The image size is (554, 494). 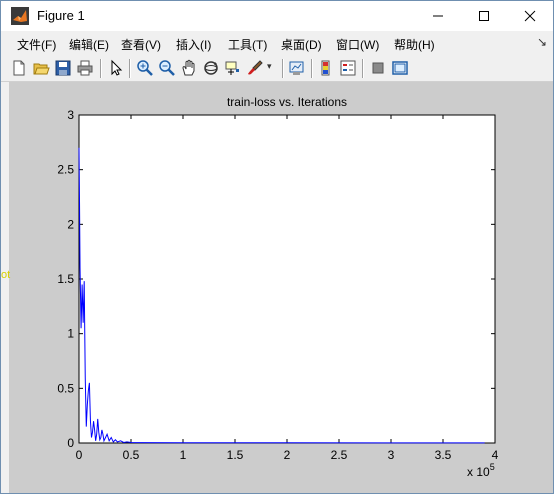 I want to click on maximize-icon, so click(x=484, y=16).